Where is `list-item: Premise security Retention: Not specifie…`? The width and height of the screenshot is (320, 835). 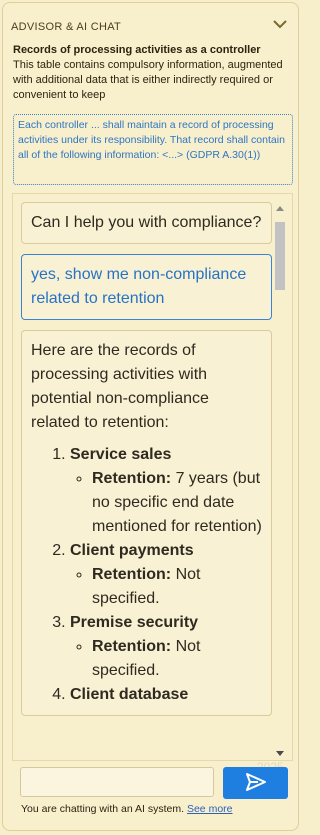
list-item: Premise security Retention: Not specifie… is located at coordinates (166, 647).